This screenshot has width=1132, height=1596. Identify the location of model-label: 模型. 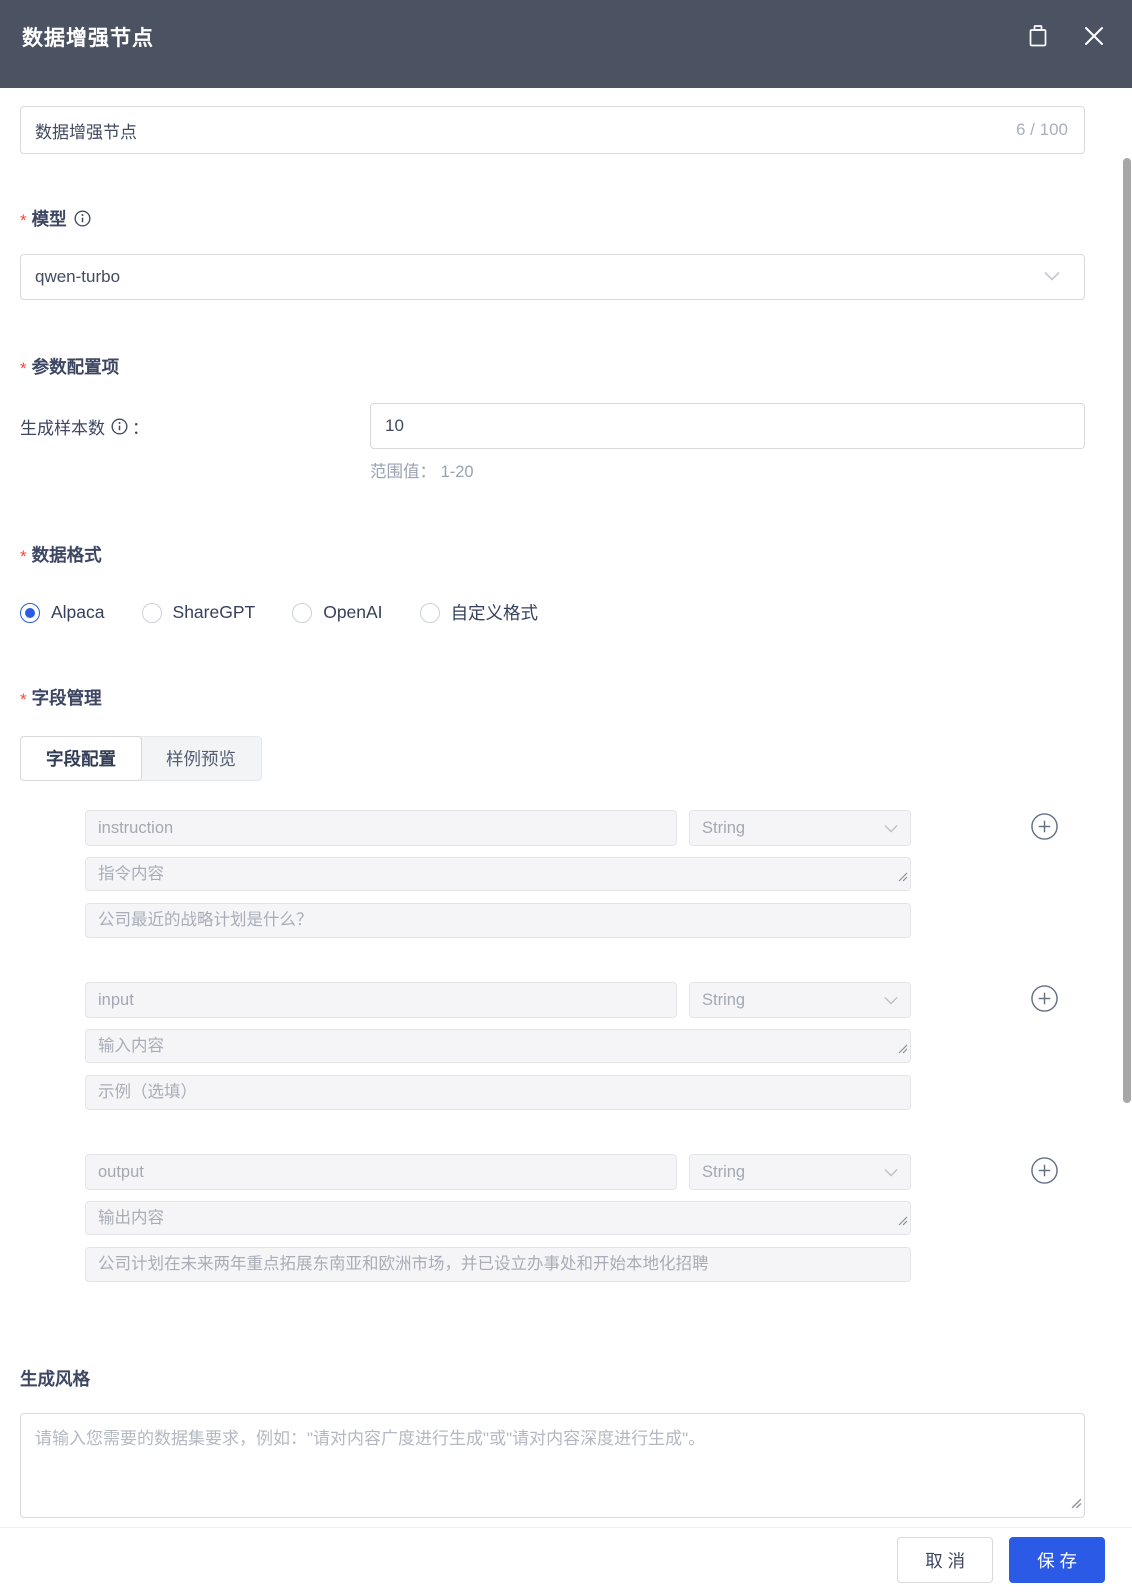
(49, 219).